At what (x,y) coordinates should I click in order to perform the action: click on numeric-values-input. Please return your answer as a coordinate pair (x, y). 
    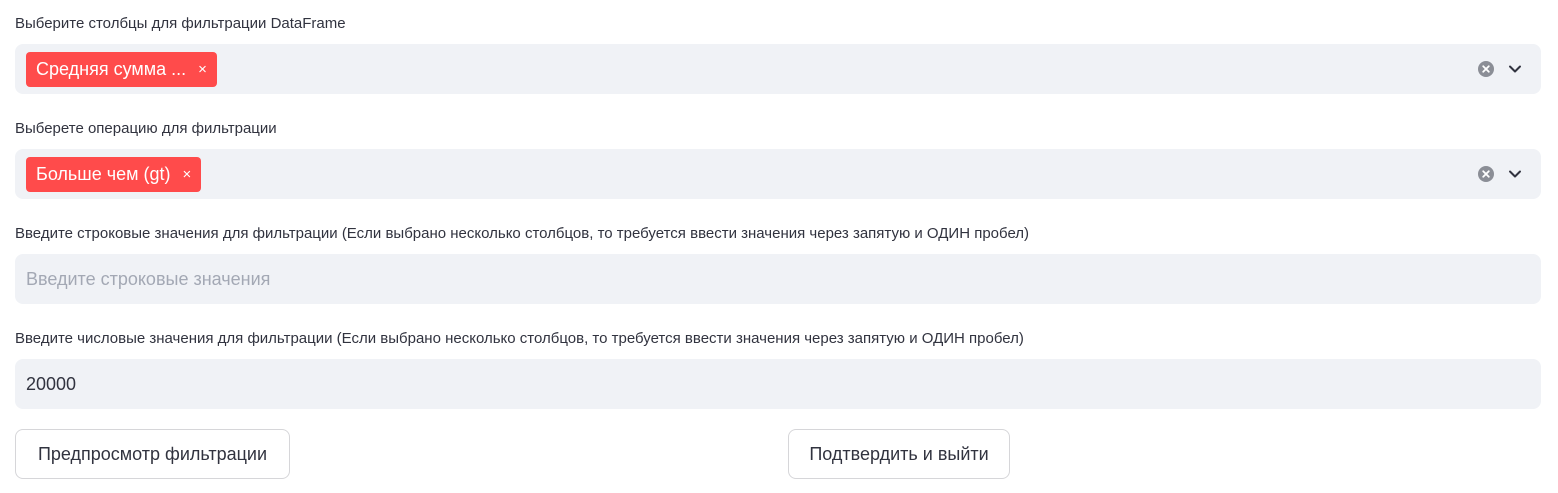
    Looking at the image, I should click on (778, 384).